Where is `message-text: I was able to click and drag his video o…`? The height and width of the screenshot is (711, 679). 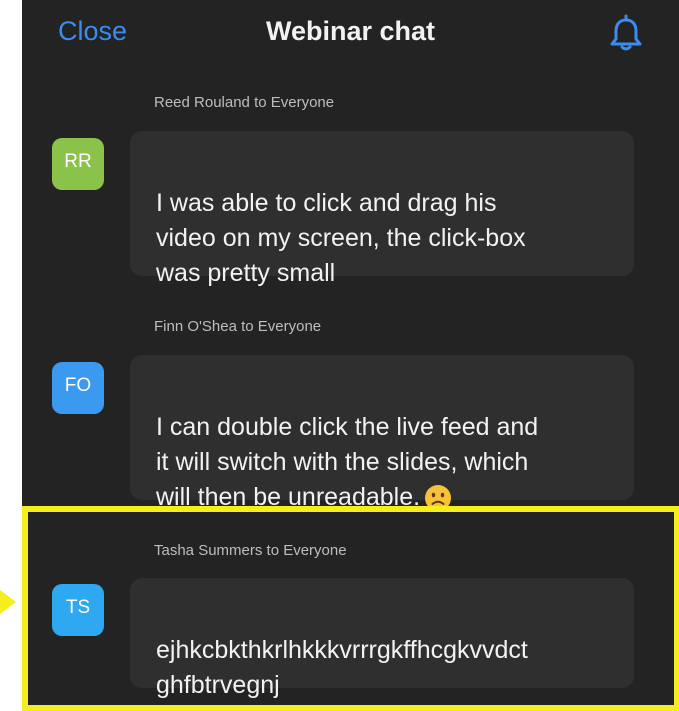
message-text: I was able to click and drag his video o… is located at coordinates (341, 238).